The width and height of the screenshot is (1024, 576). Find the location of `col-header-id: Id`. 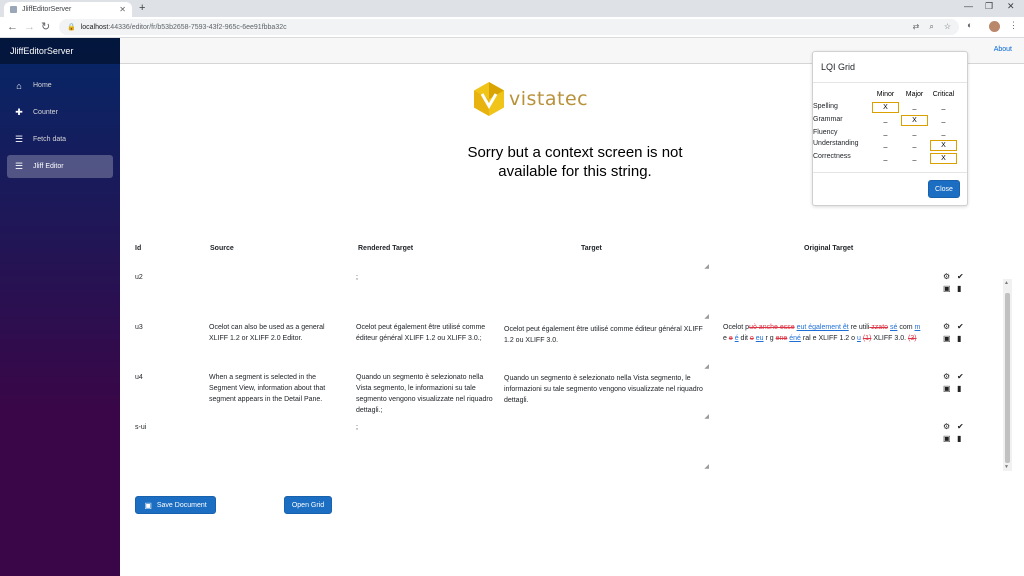

col-header-id: Id is located at coordinates (138, 248).